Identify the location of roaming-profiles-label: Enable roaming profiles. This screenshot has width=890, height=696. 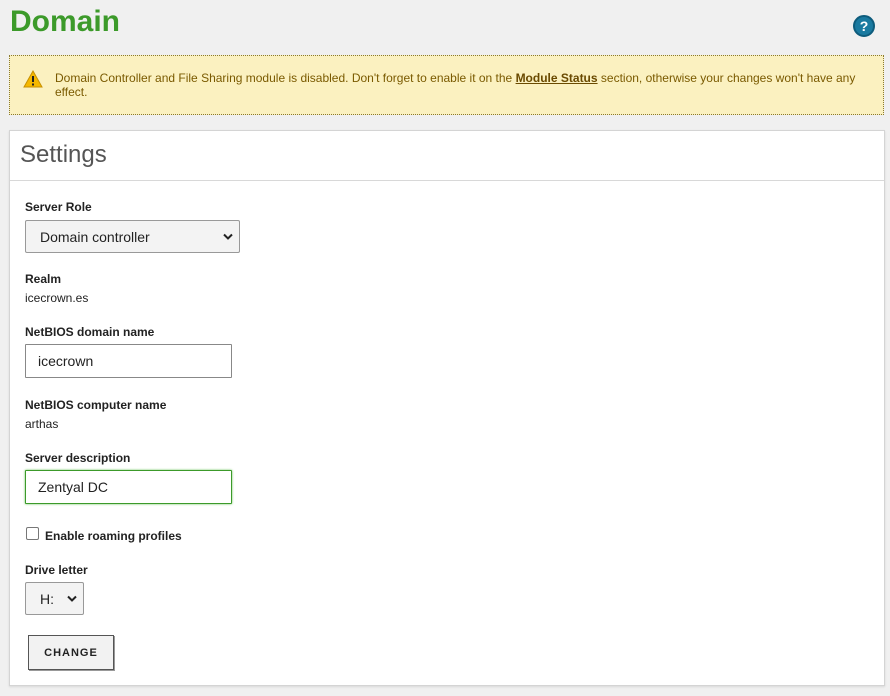
(113, 536).